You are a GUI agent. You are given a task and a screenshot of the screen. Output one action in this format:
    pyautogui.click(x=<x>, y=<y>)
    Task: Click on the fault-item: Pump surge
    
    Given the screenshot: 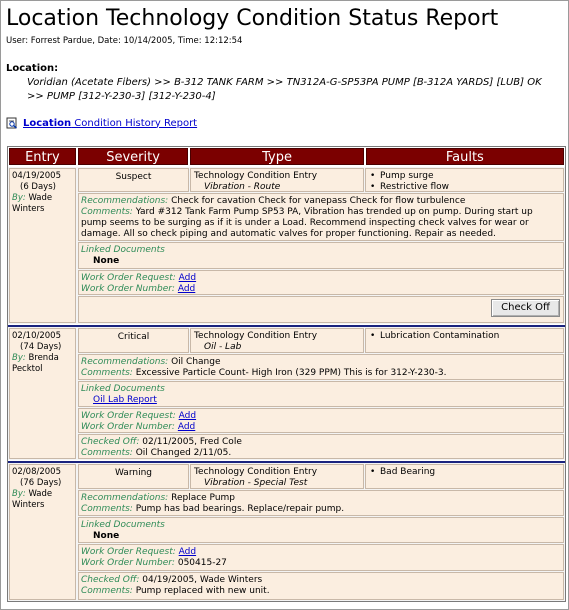 What is the action you would take?
    pyautogui.click(x=464, y=176)
    